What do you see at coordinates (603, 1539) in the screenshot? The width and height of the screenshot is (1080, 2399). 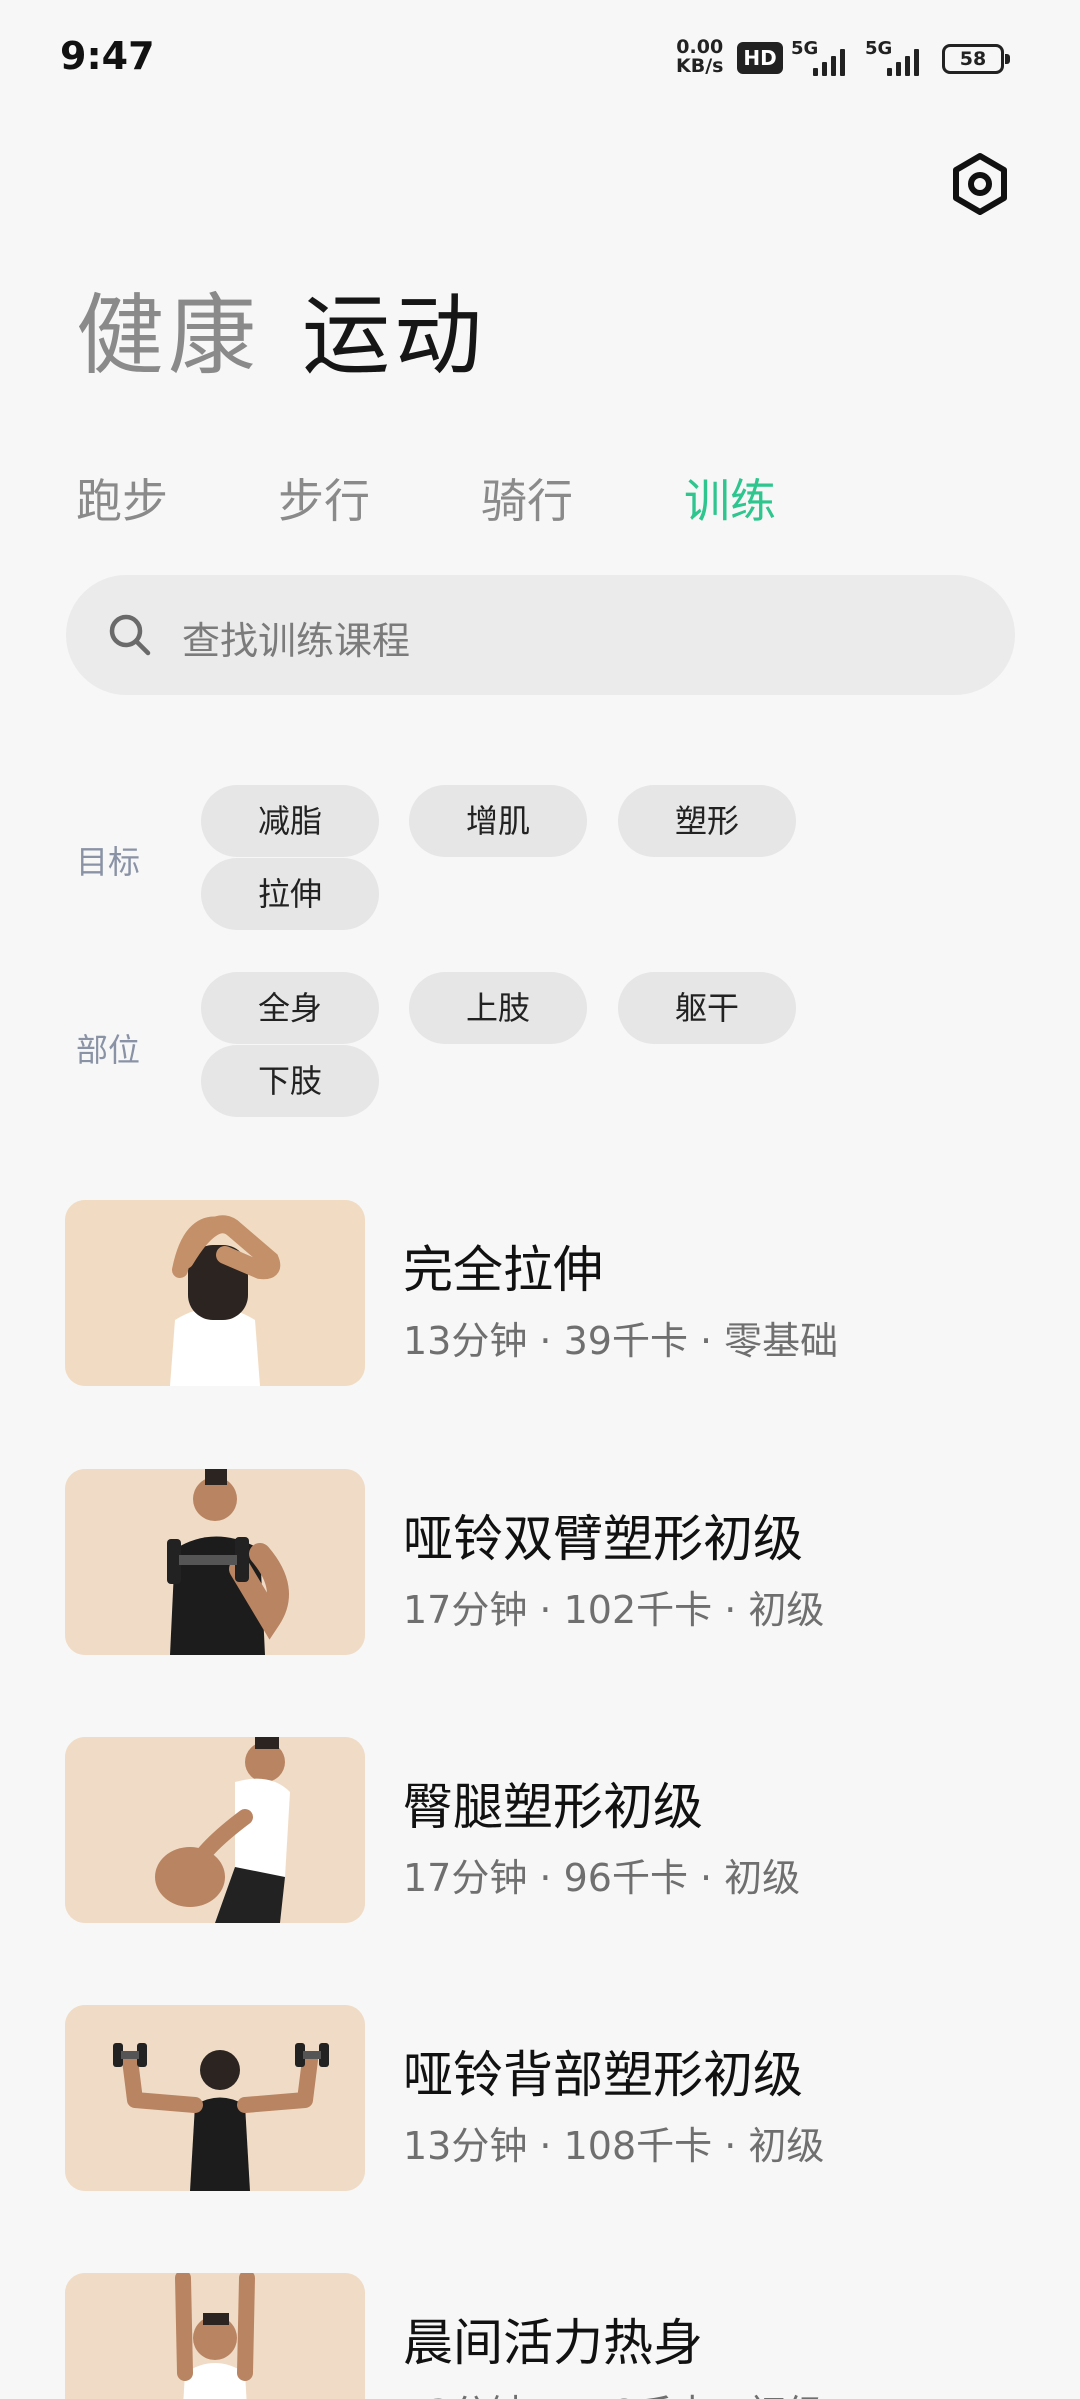 I see `course-title: 哑铃双臂塑形初级` at bounding box center [603, 1539].